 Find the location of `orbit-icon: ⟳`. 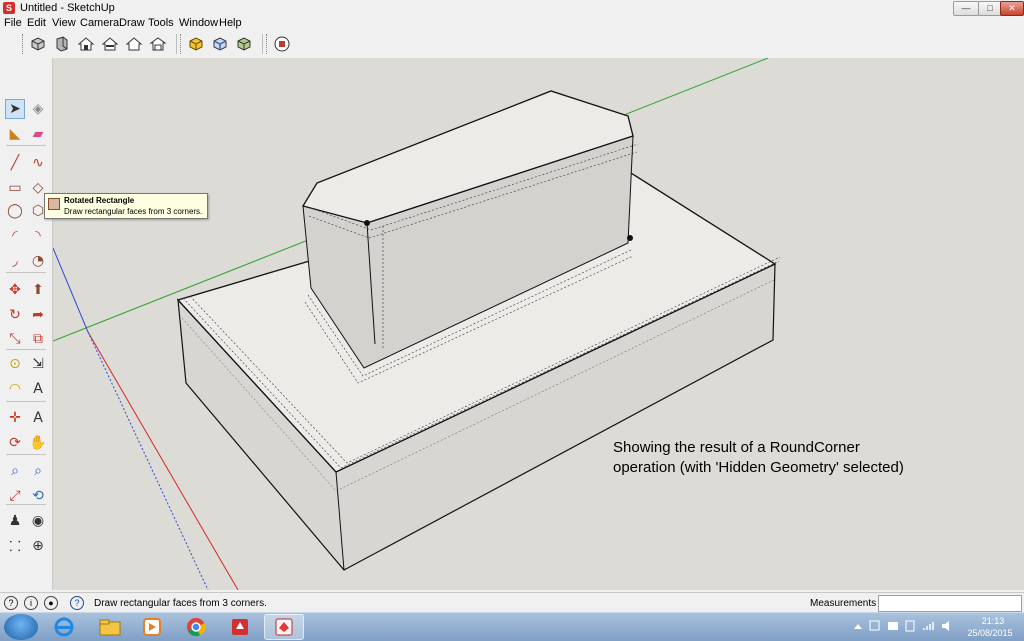

orbit-icon: ⟳ is located at coordinates (15, 443).